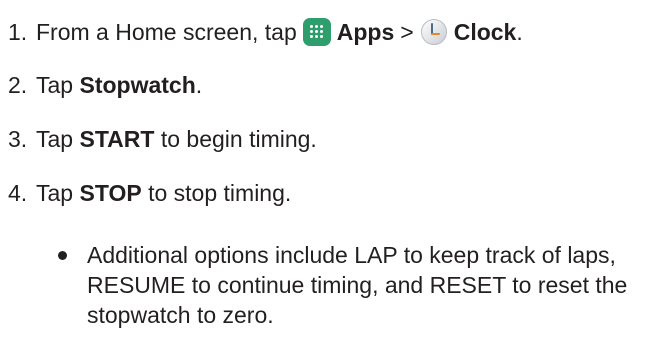 The image size is (659, 337). I want to click on bullet-dot, so click(62, 255).